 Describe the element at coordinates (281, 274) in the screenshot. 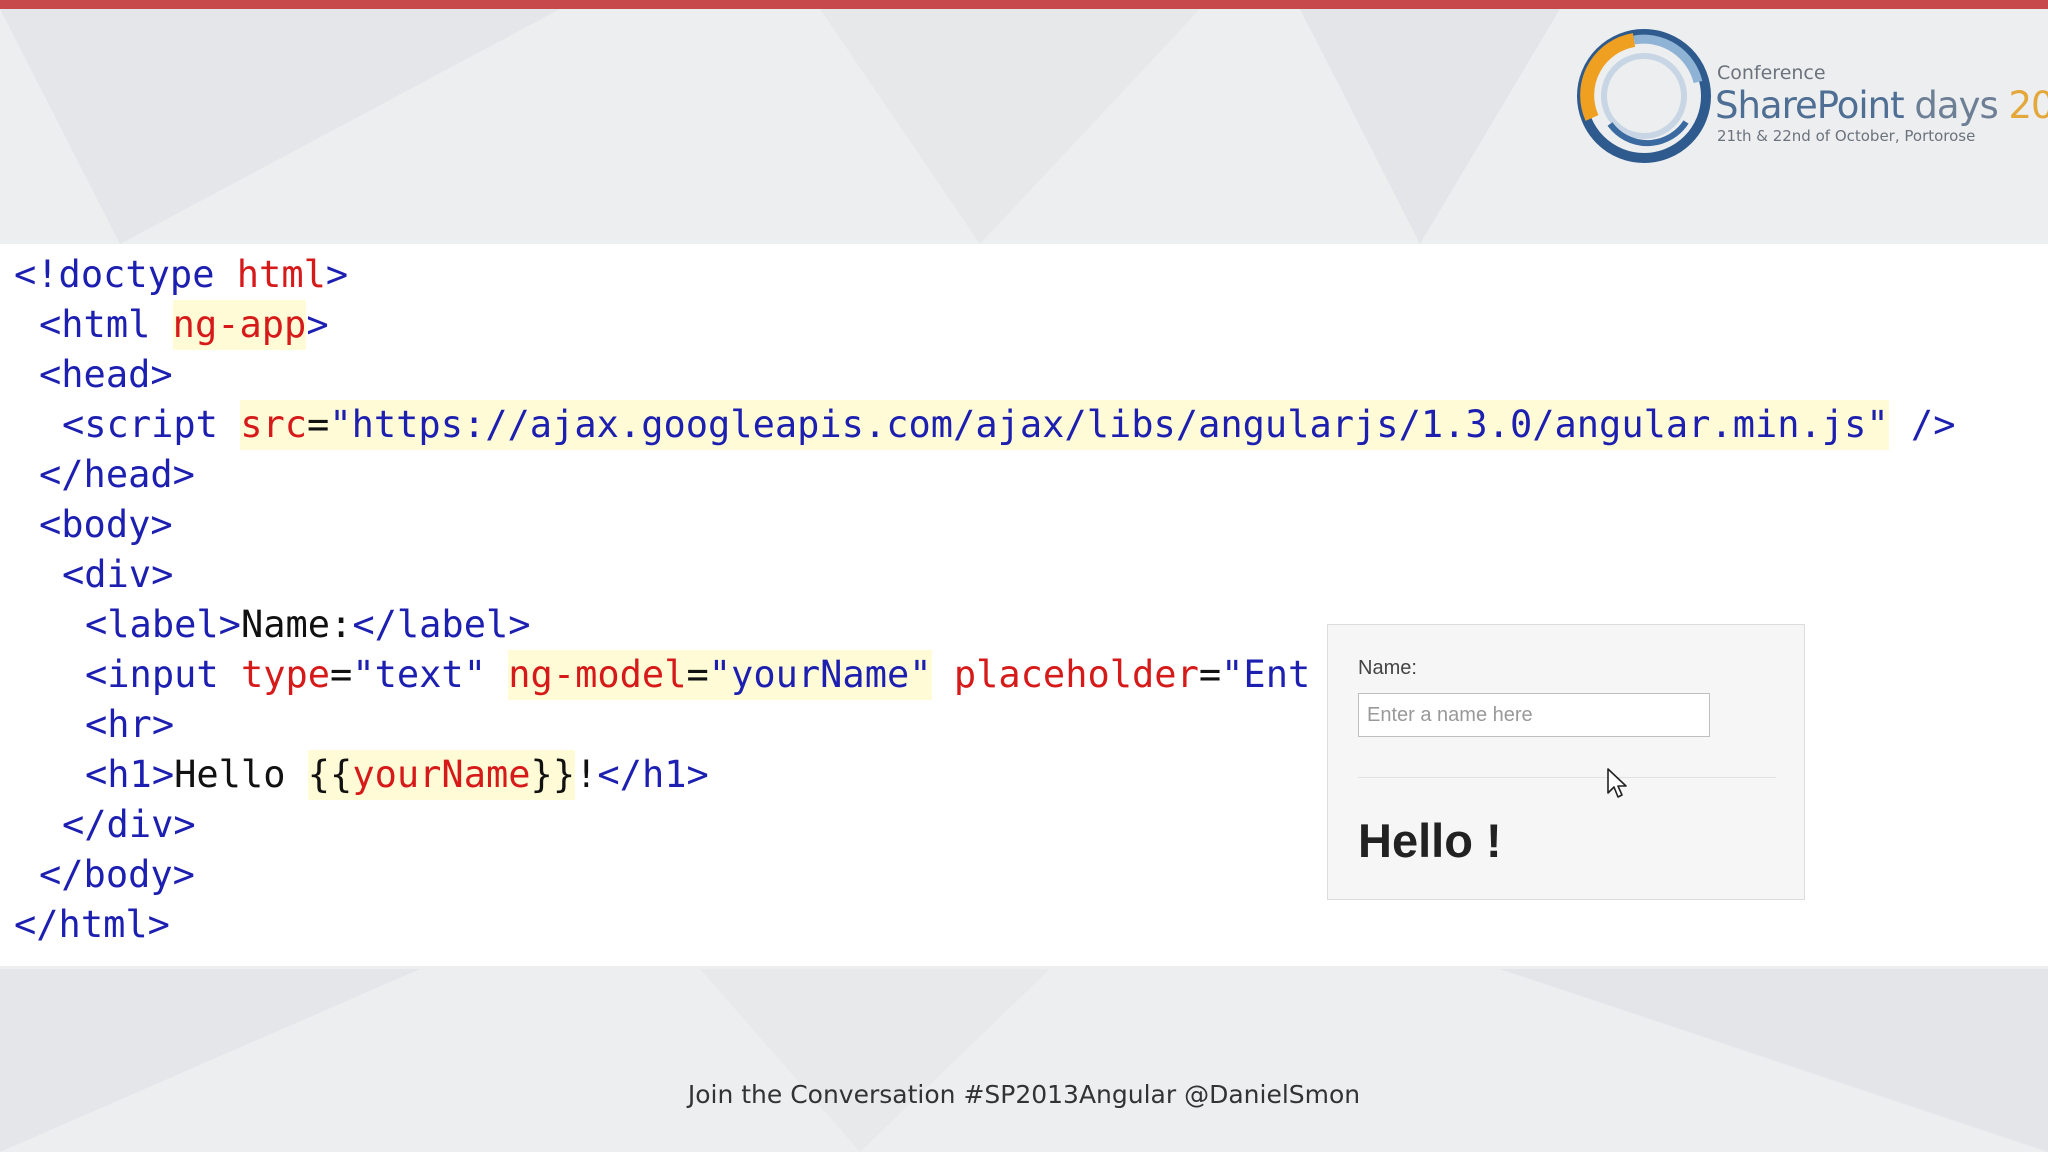

I see `doctype-html-keyword: html` at that location.